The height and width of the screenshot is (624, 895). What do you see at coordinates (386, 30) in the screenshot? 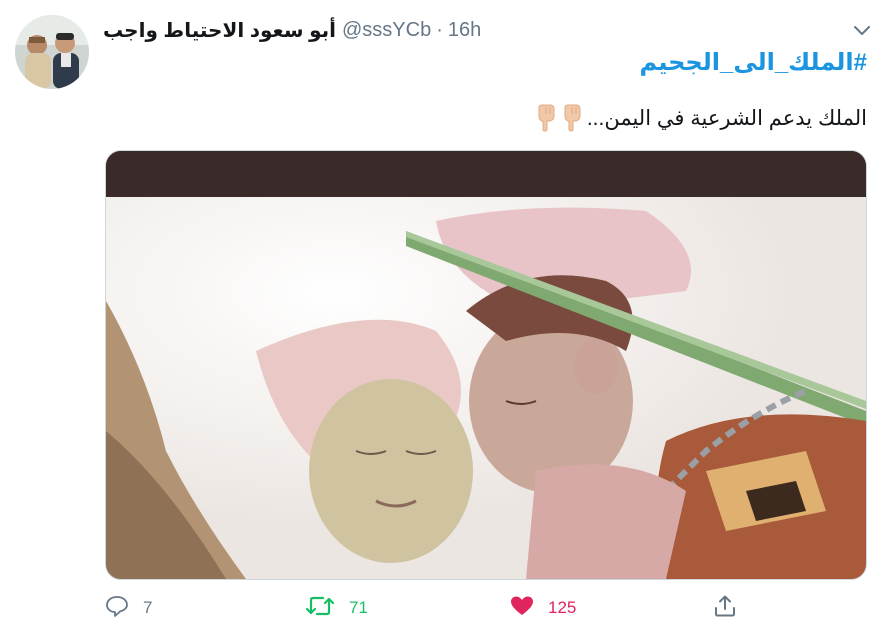
I see `user-handle: @sssYCb` at bounding box center [386, 30].